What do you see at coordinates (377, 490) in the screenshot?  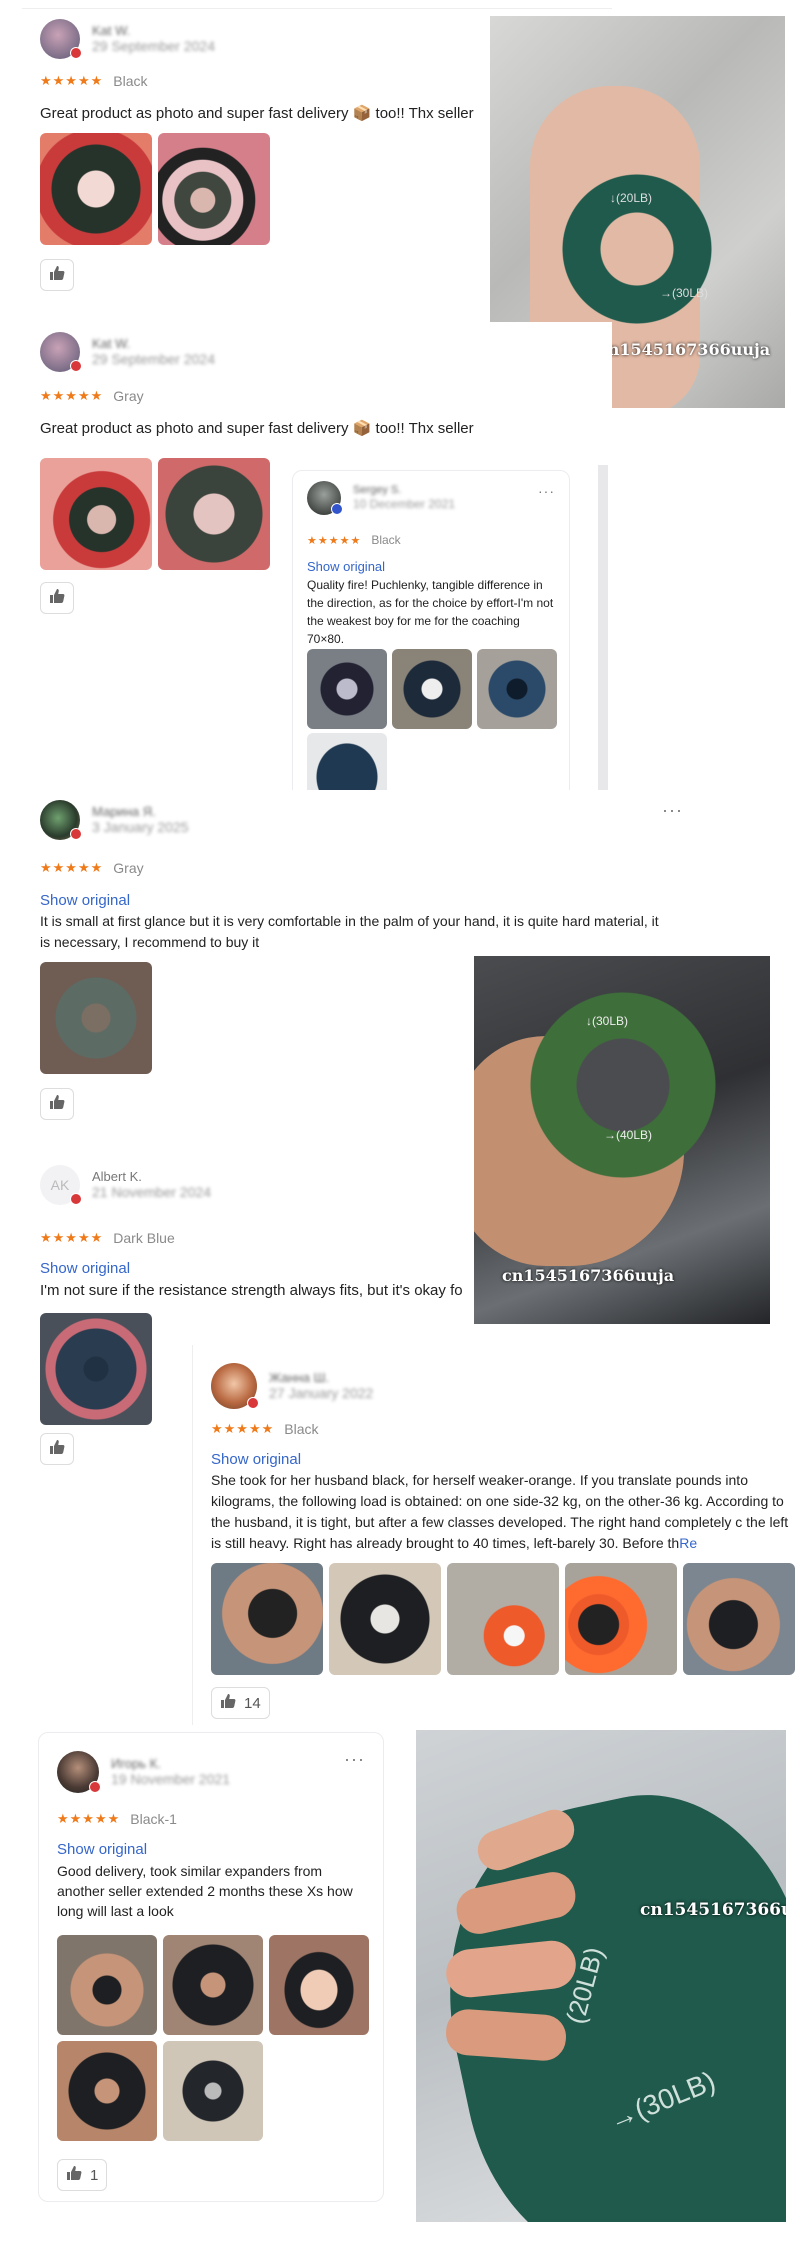 I see `reviewer-name: Sergey S.` at bounding box center [377, 490].